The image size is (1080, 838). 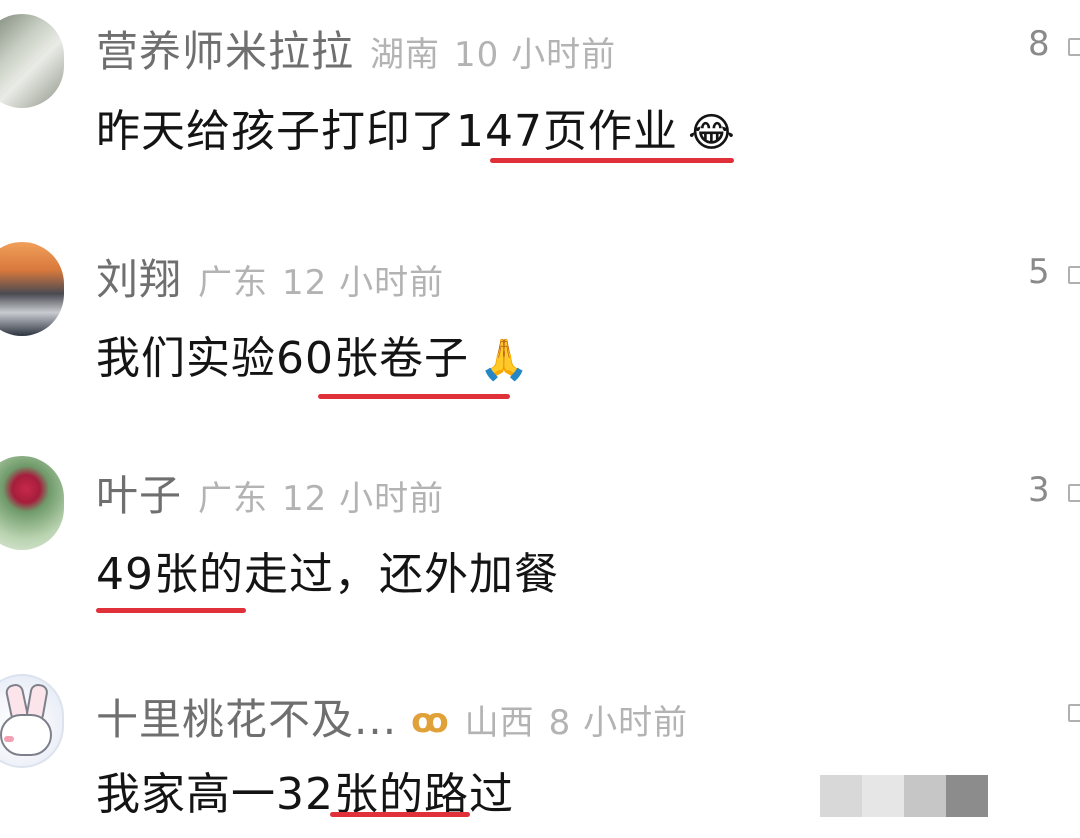 I want to click on like-count: 5, so click(x=1039, y=272).